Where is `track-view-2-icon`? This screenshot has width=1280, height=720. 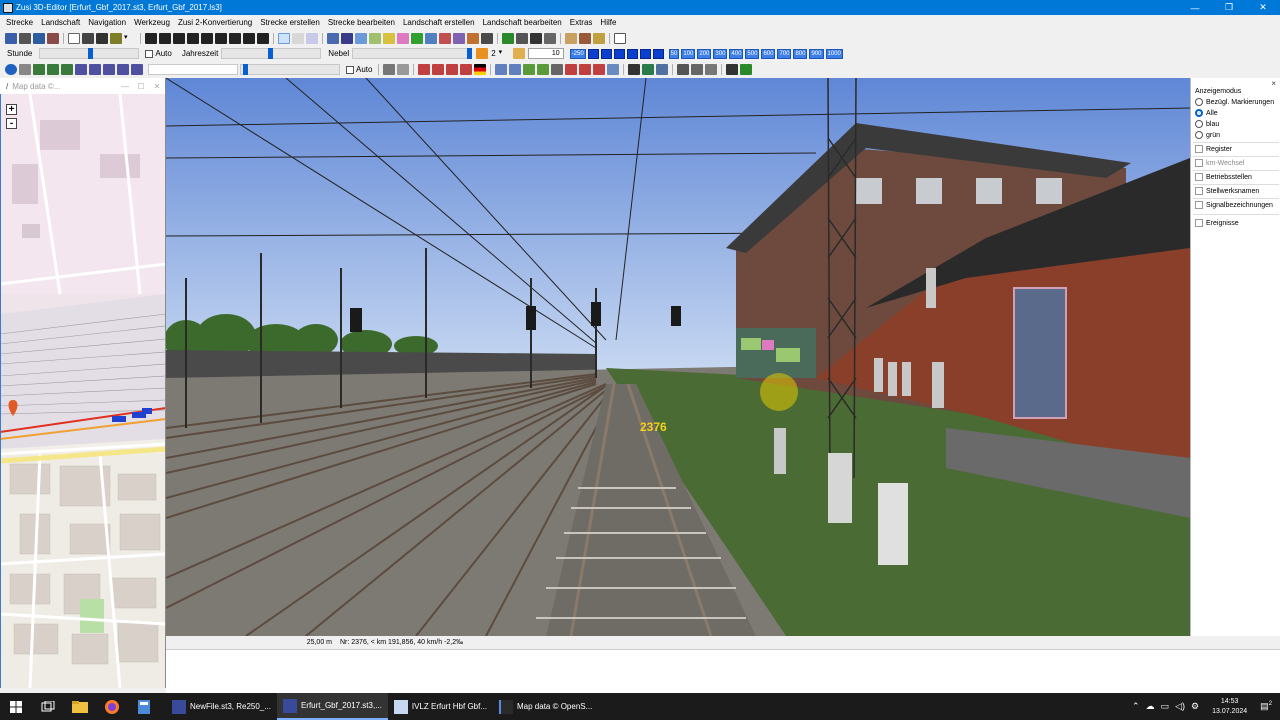
track-view-2-icon is located at coordinates (53, 69).